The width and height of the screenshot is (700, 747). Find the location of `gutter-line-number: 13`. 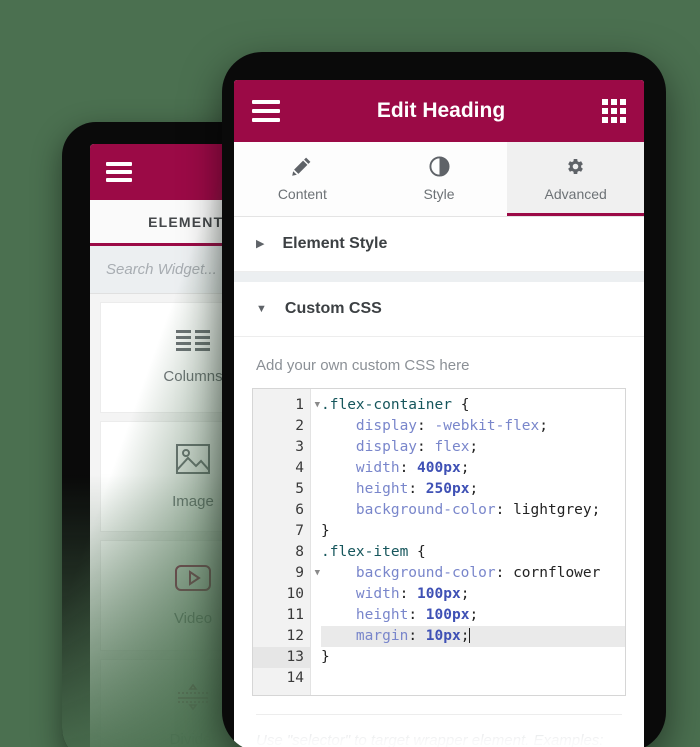

gutter-line-number: 13 is located at coordinates (281, 657).